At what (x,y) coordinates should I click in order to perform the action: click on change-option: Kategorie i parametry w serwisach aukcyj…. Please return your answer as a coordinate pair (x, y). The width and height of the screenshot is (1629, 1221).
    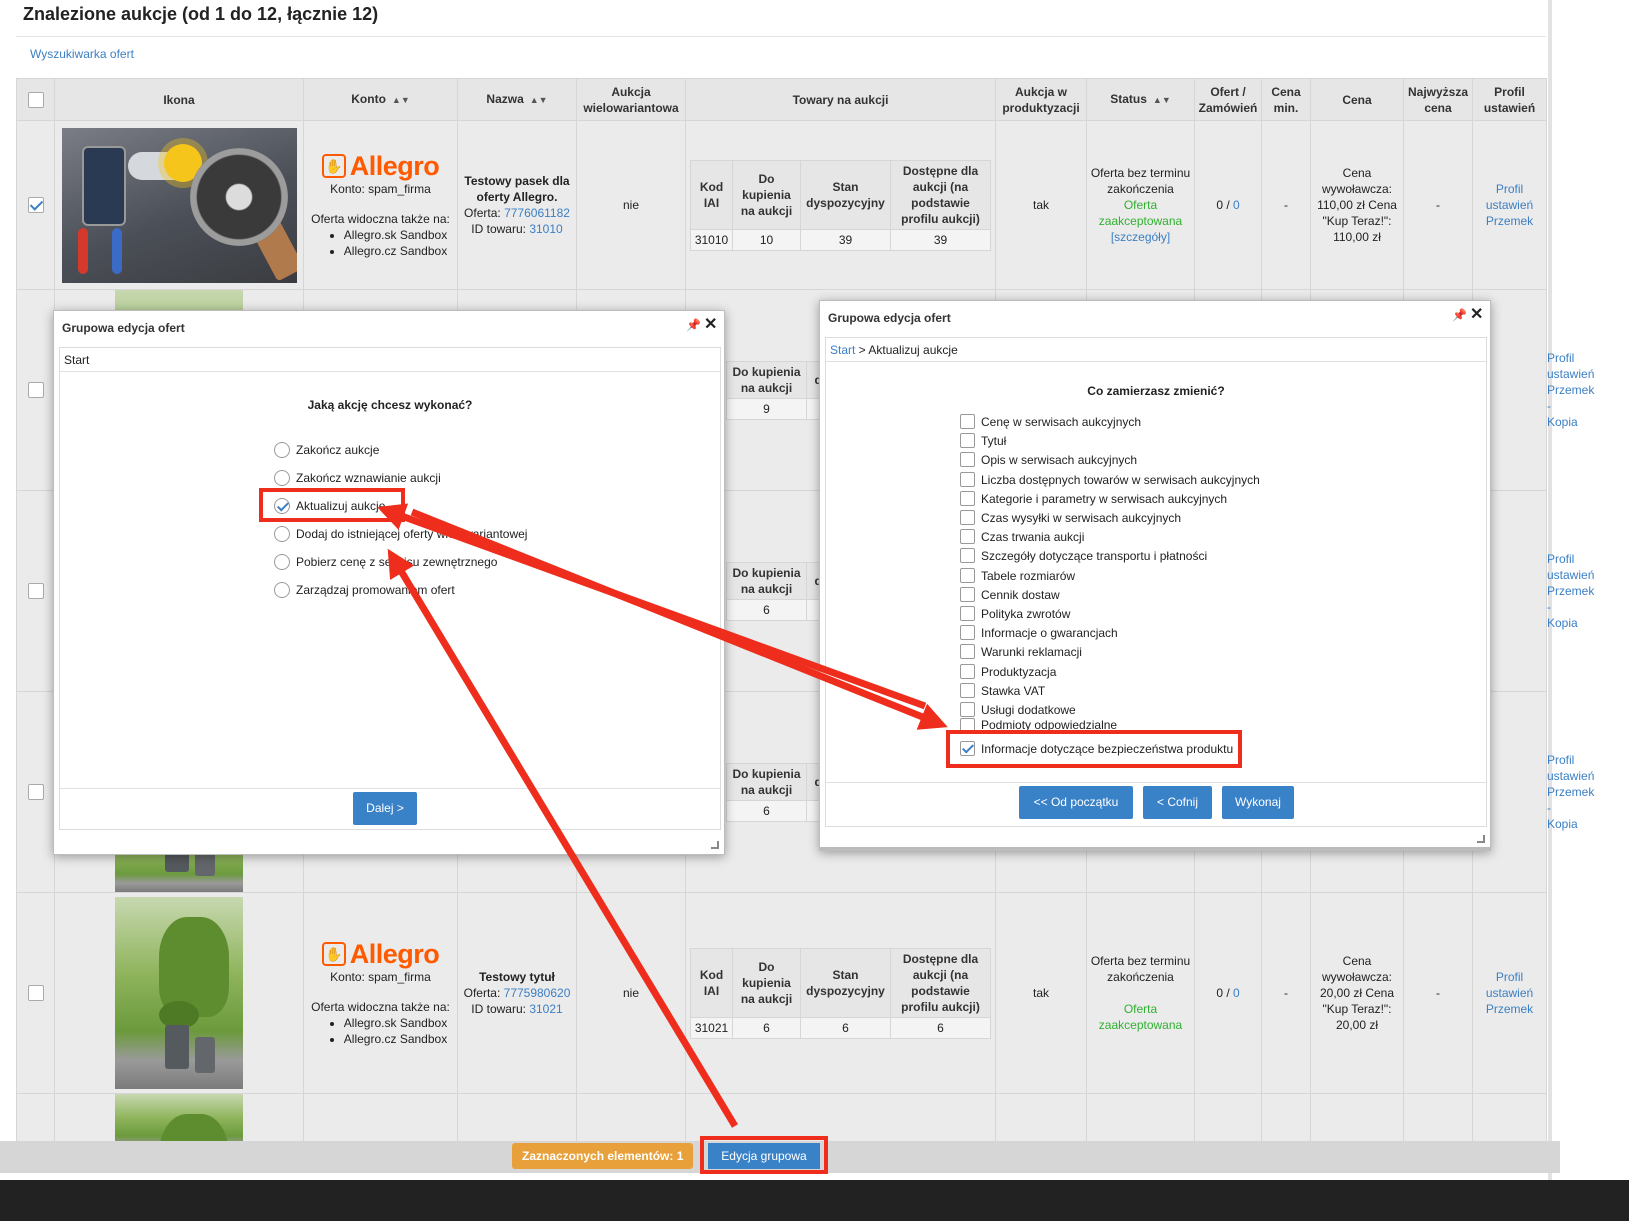
    Looking at the image, I should click on (1093, 498).